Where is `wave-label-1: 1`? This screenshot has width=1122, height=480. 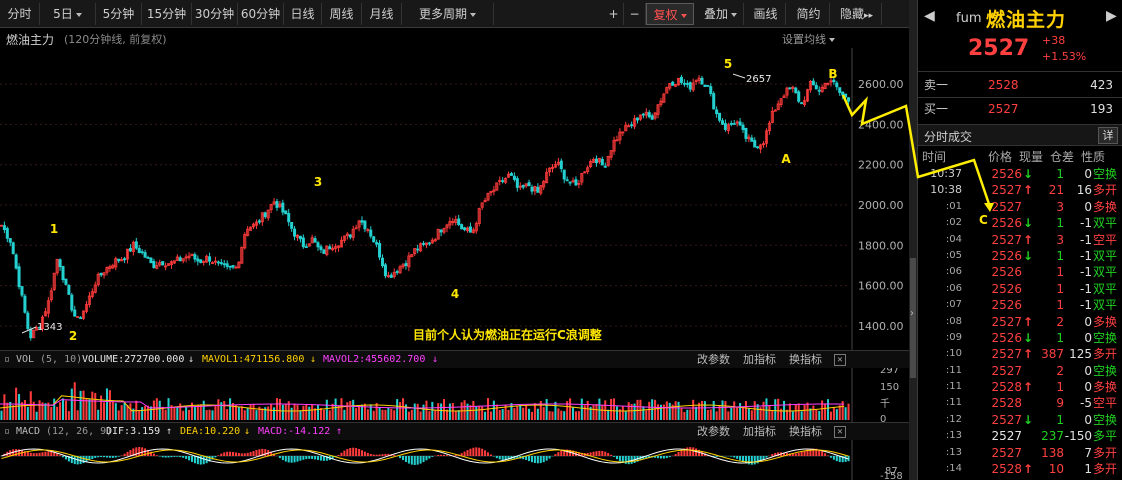 wave-label-1: 1 is located at coordinates (54, 229).